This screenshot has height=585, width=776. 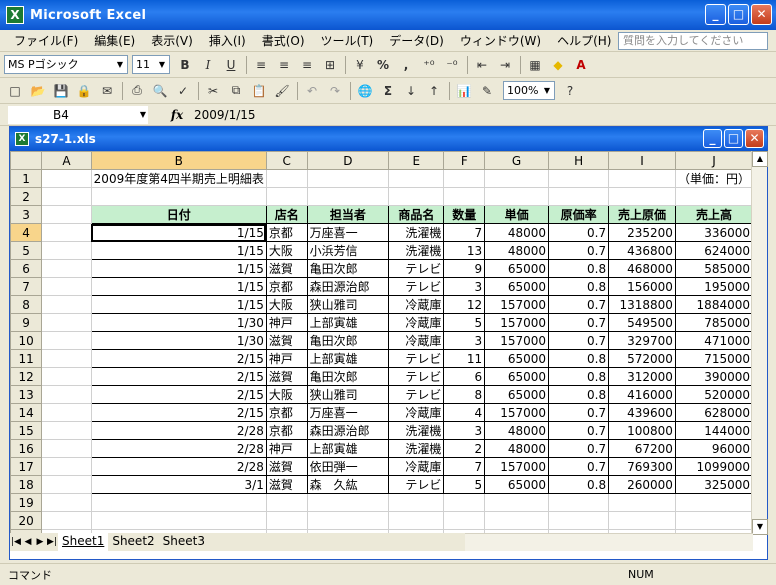 I want to click on row-header: 10, so click(x=26, y=340).